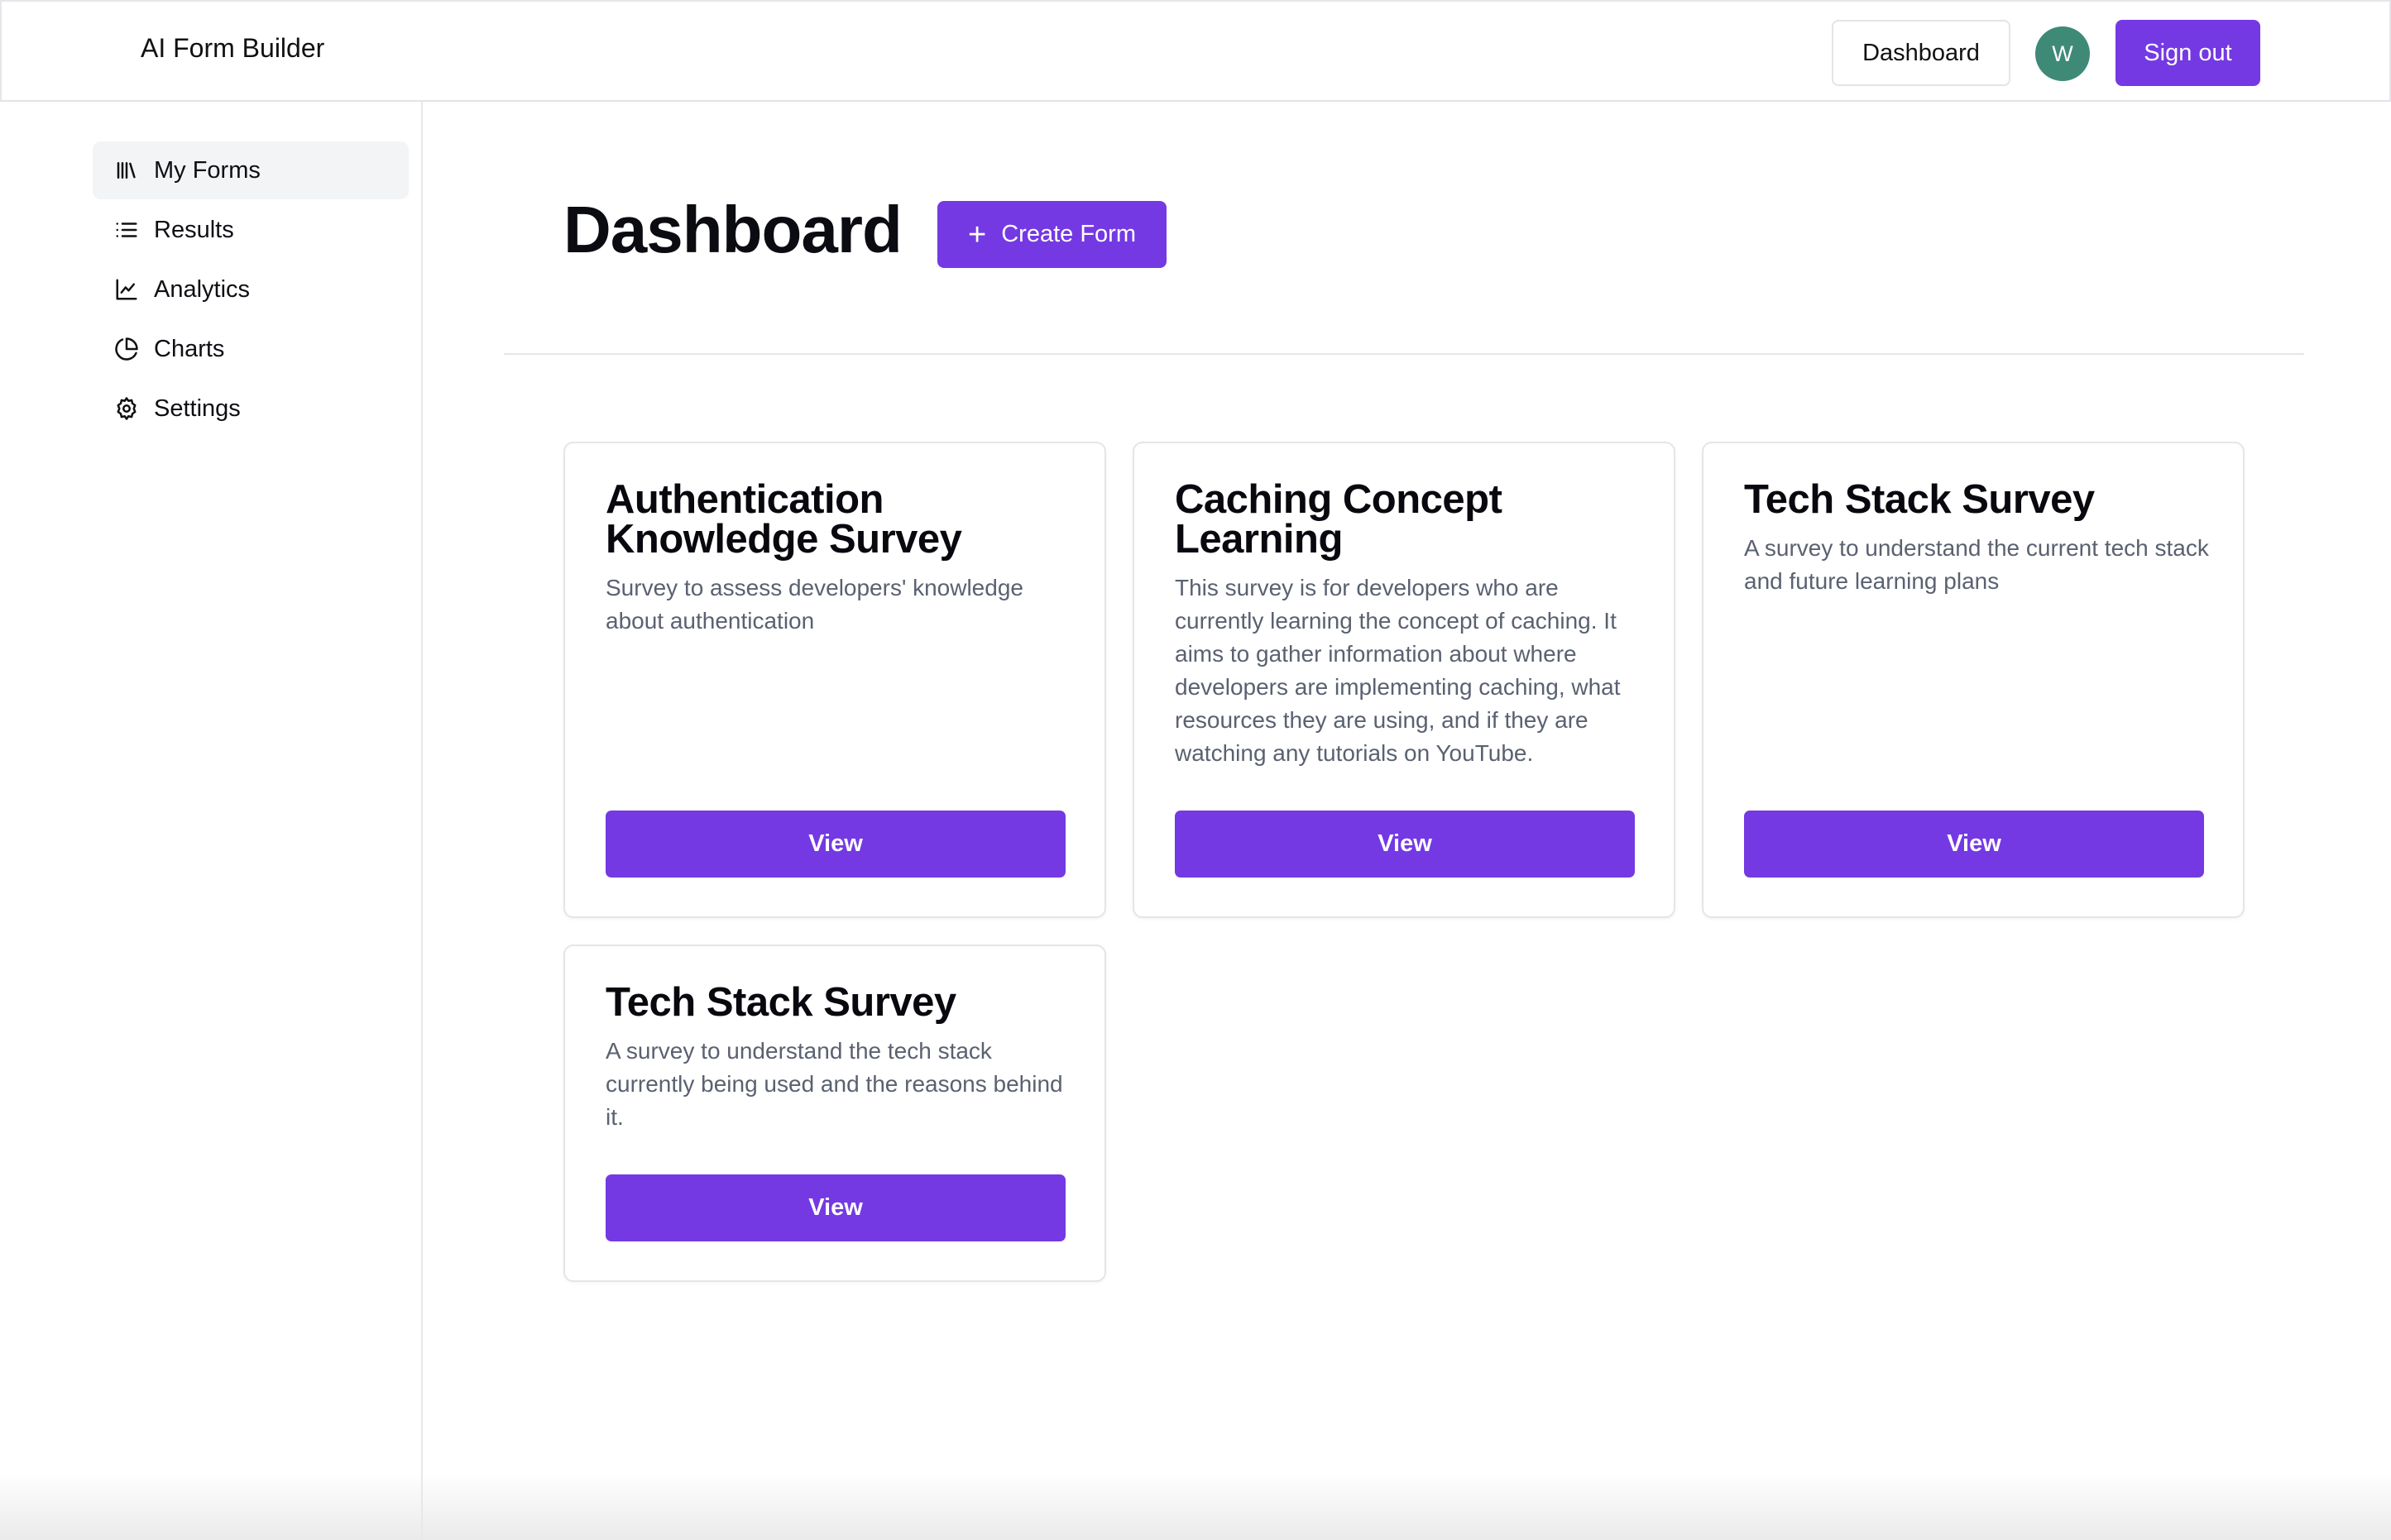 This screenshot has width=2391, height=1540. Describe the element at coordinates (194, 229) in the screenshot. I see `sidebar-item-label: Results` at that location.